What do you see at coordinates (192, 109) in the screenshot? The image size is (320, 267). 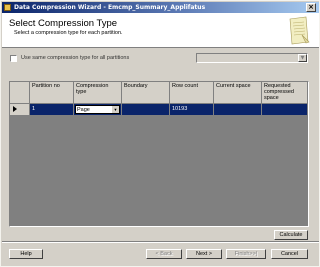 I see `cell-row-count: 10193` at bounding box center [192, 109].